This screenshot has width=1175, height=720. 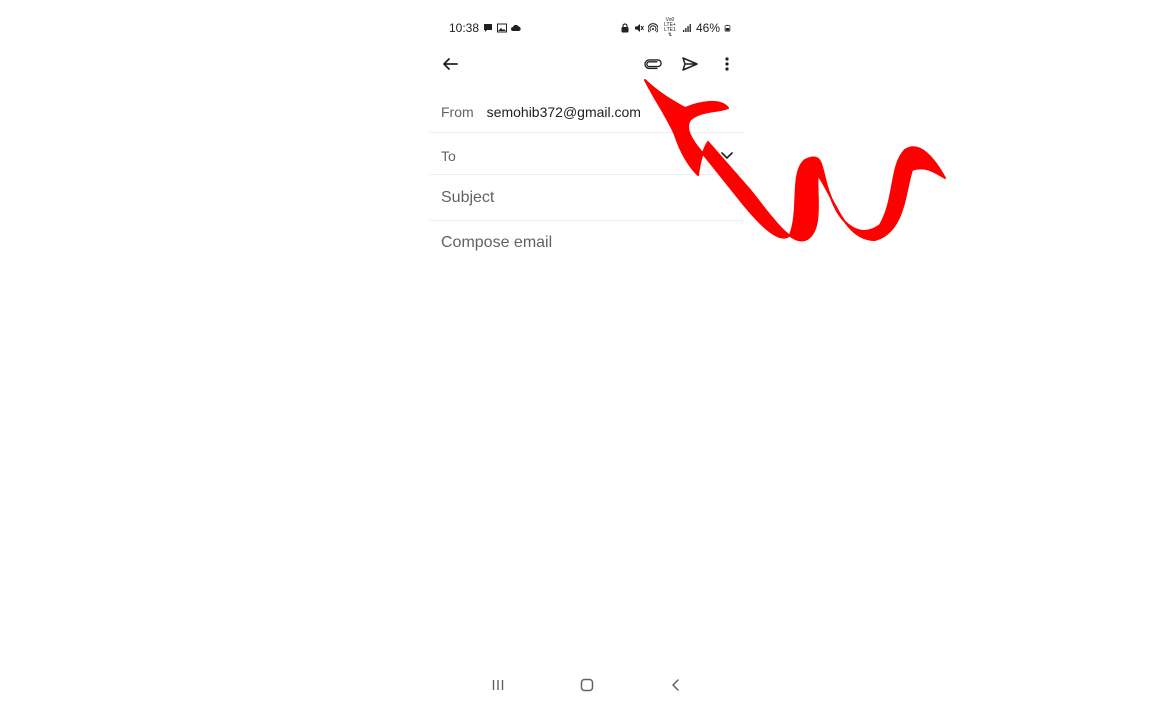 I want to click on message-icon, so click(x=488, y=28).